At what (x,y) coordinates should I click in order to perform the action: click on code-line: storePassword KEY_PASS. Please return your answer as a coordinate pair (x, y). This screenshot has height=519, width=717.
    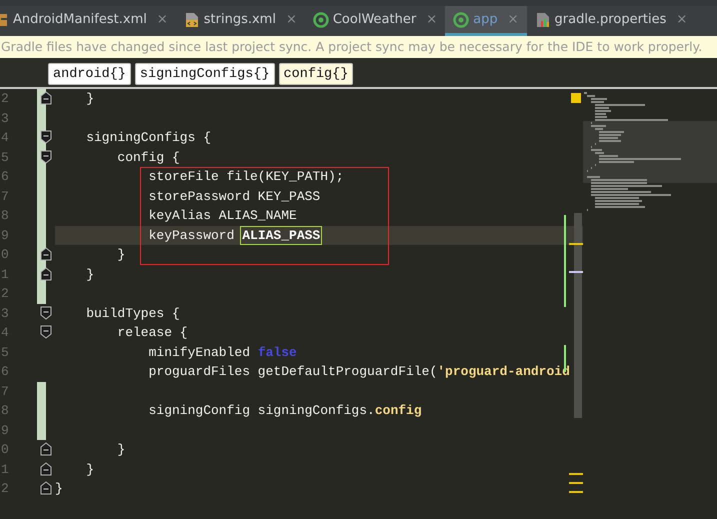
    Looking at the image, I should click on (234, 196).